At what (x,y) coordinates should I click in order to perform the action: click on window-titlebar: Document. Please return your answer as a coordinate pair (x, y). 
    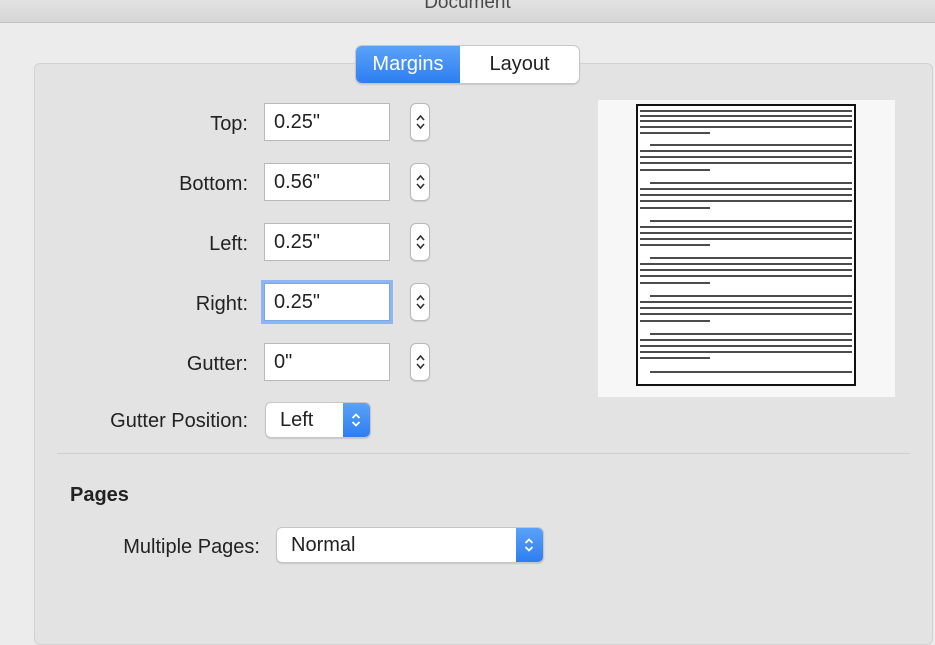
    Looking at the image, I should click on (467, 11).